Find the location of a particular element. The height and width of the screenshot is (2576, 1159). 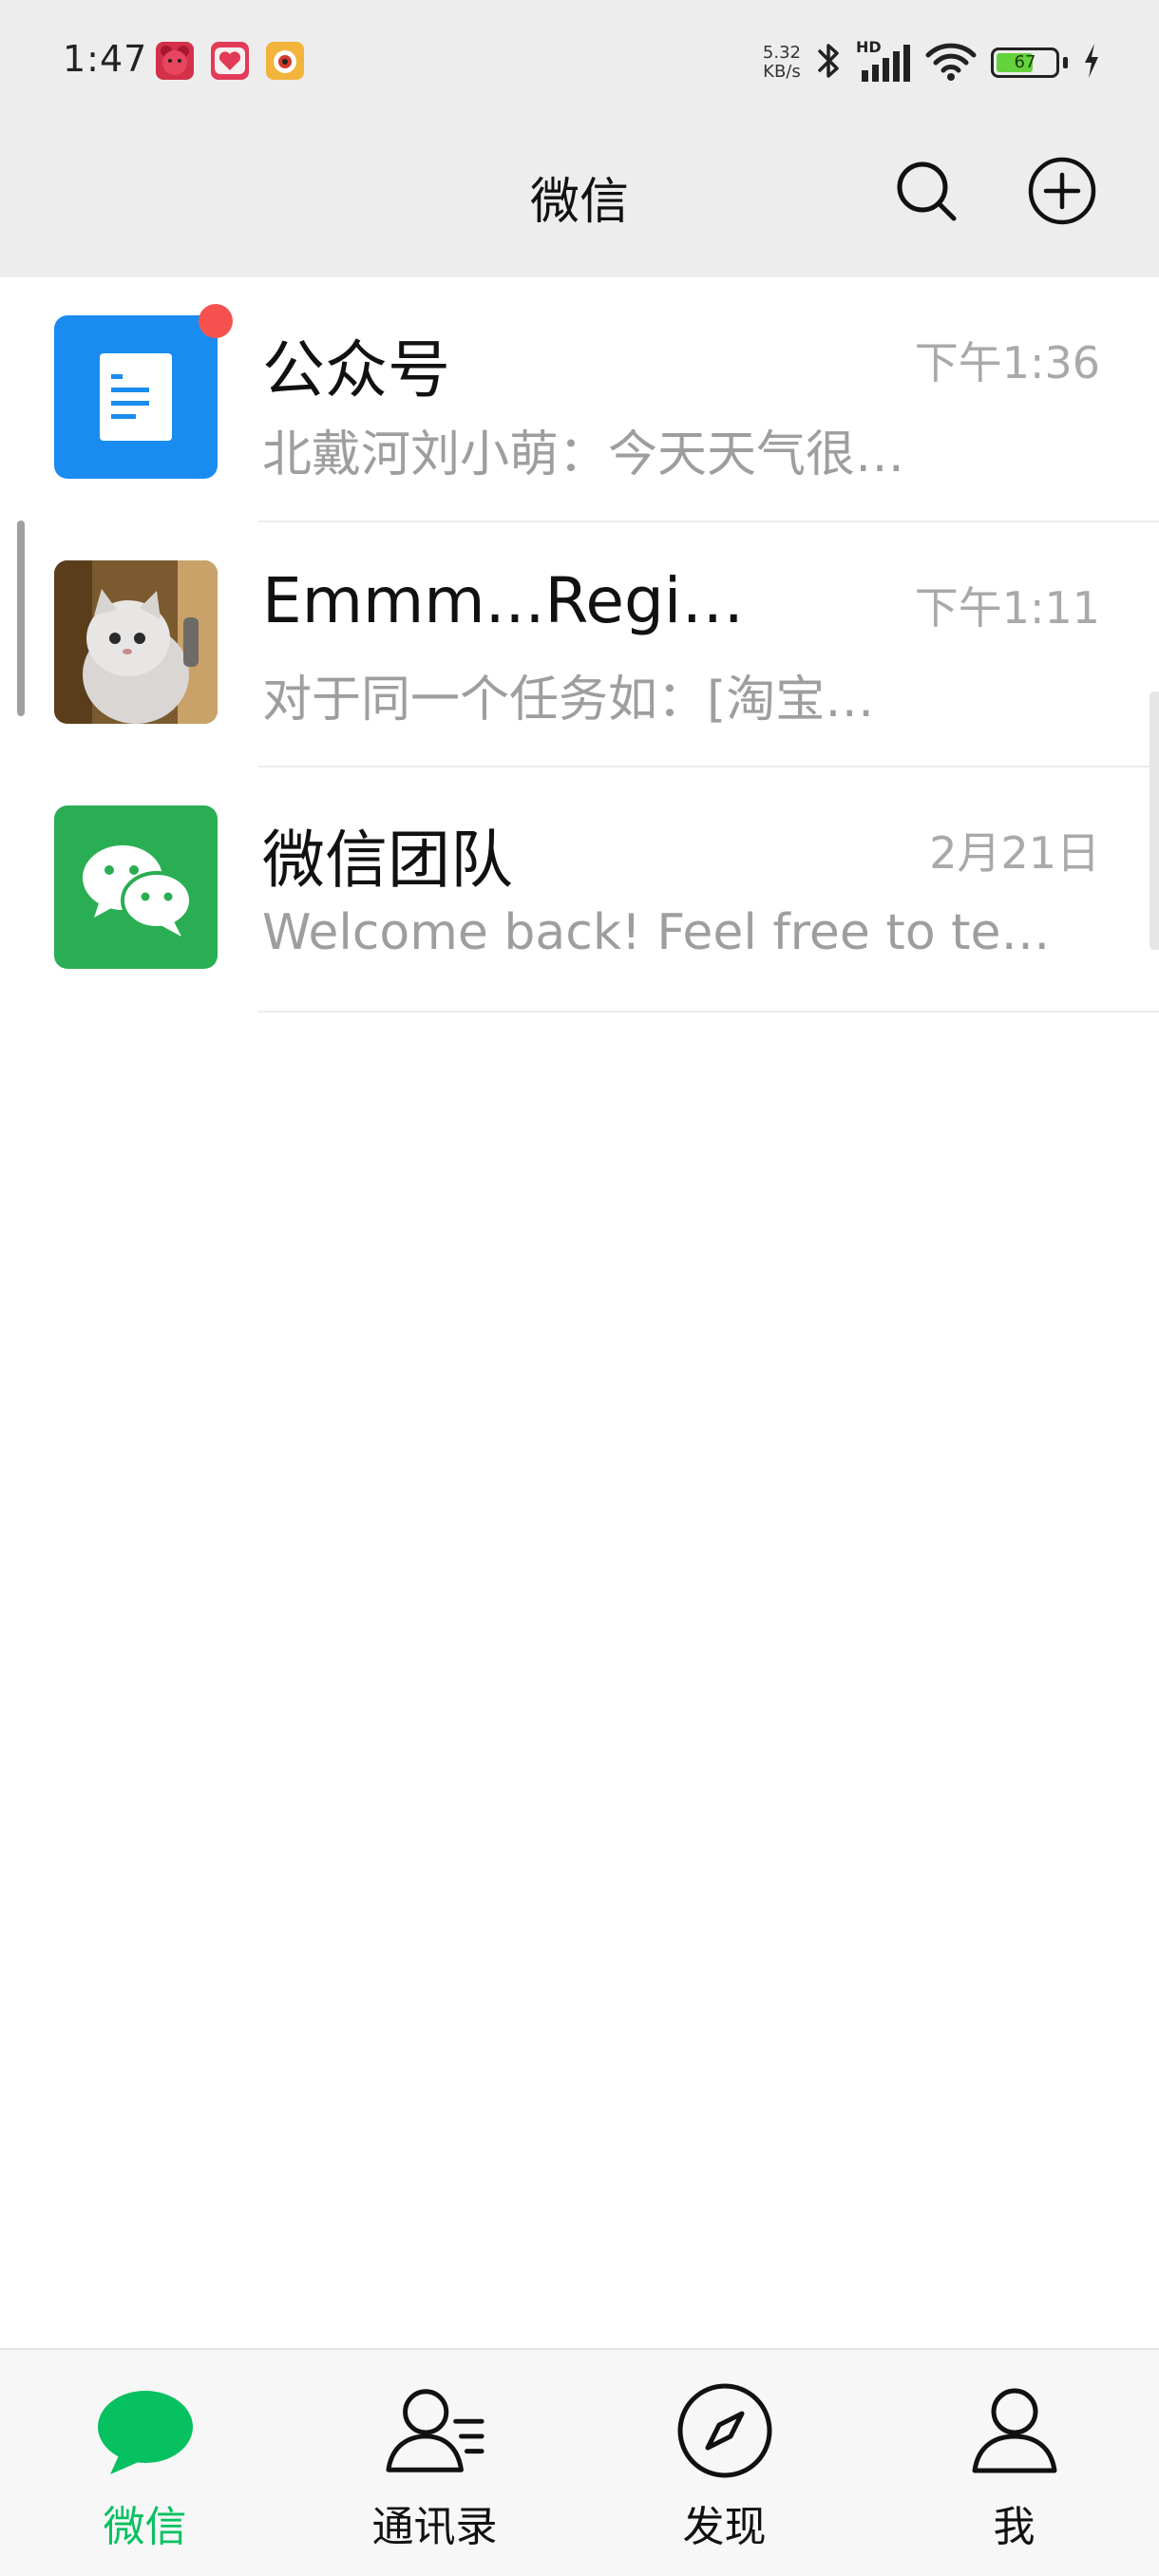

compass-icon is located at coordinates (725, 2430).